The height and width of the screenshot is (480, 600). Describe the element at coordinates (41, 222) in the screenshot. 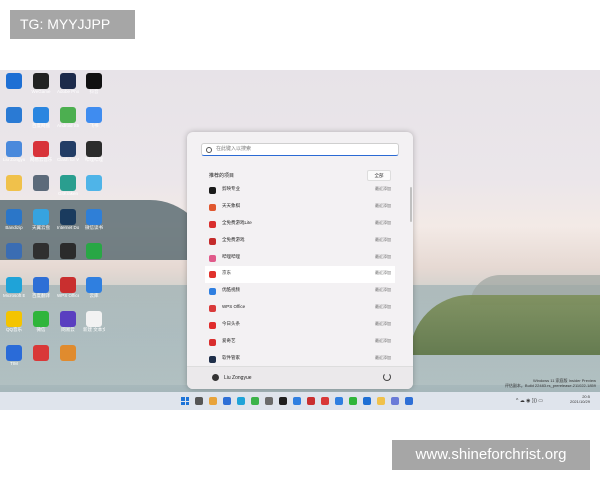

I see `desktop-icon: 天翼云盘` at that location.